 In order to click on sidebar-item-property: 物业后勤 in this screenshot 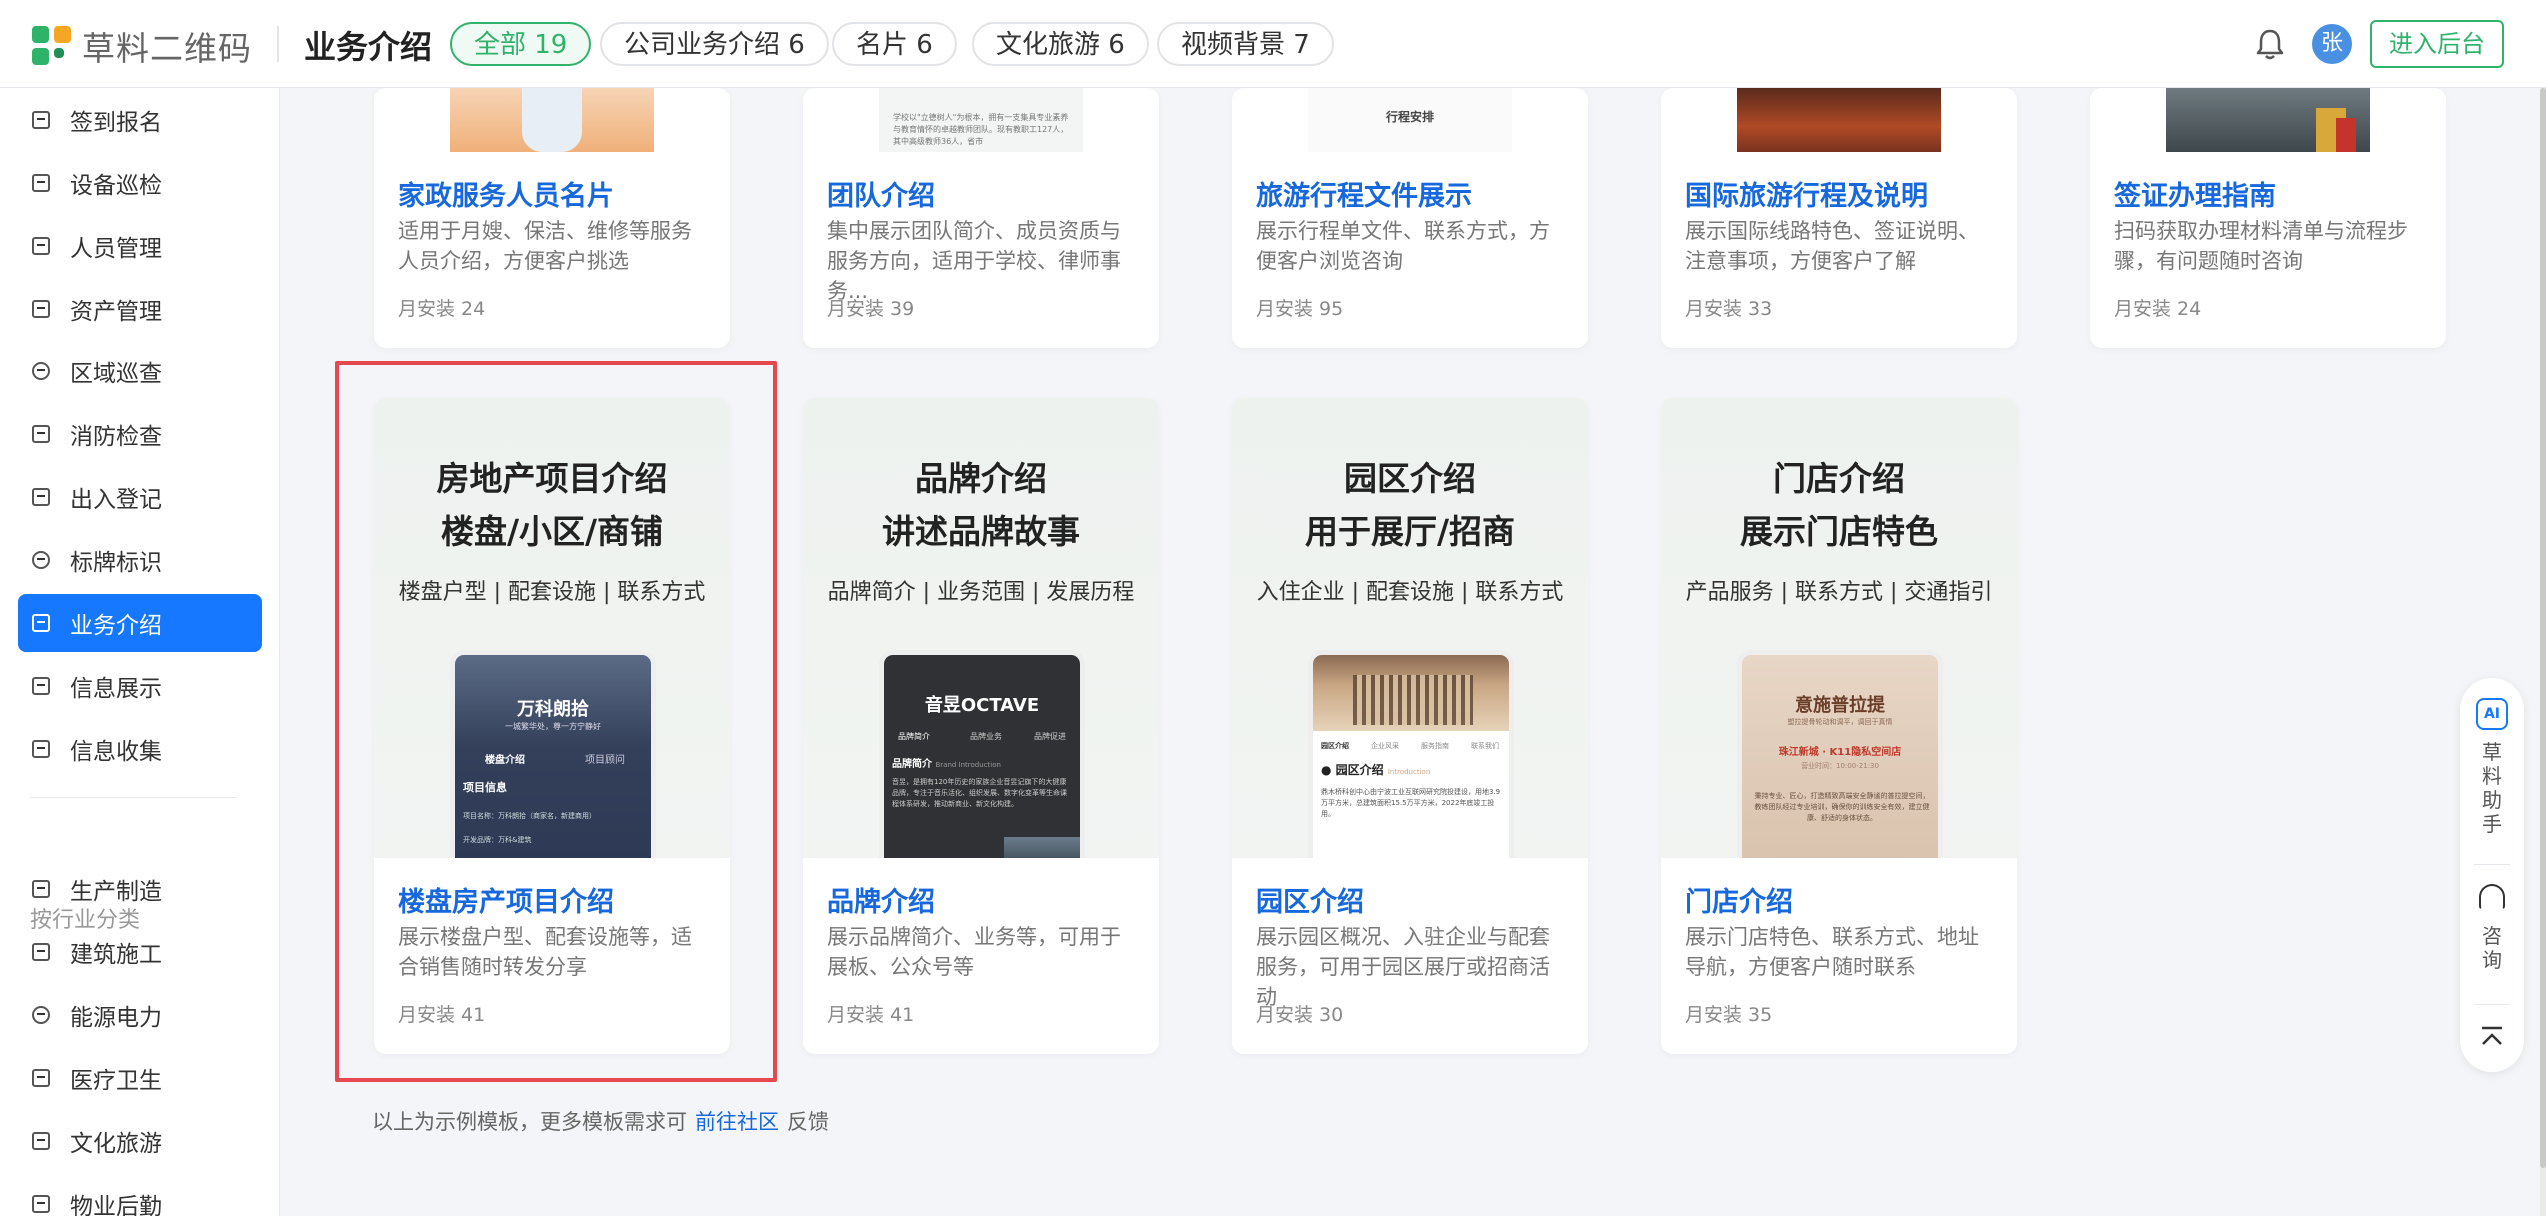, I will do `click(140, 1195)`.